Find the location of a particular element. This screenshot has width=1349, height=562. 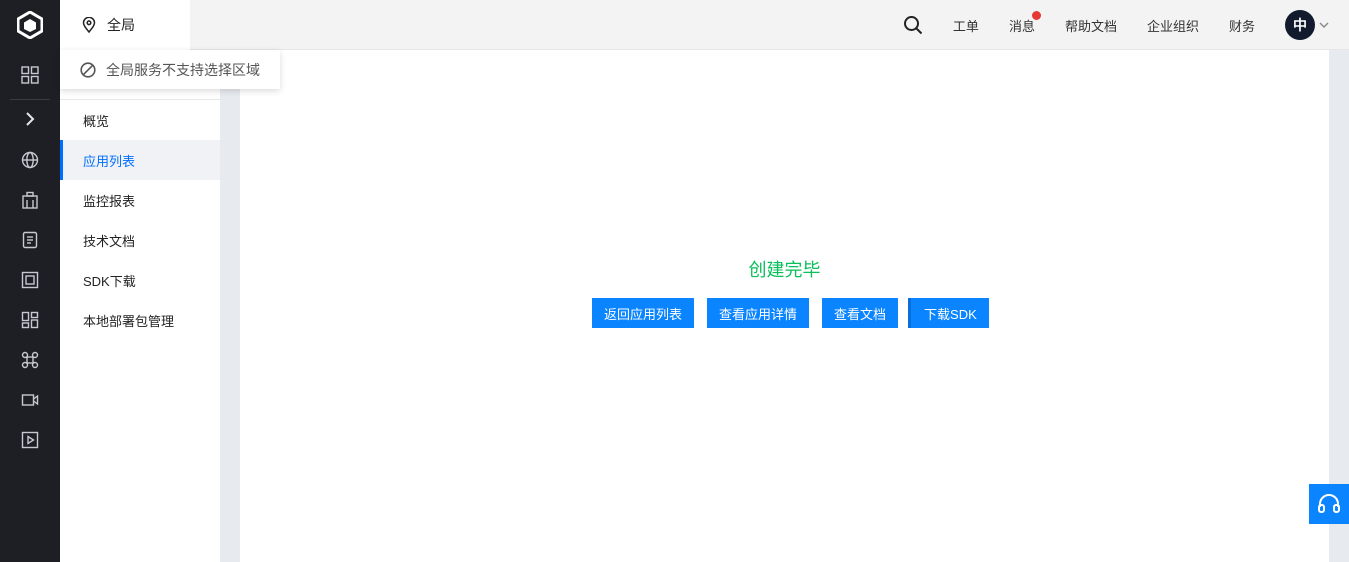

back-to-app-list-button: 返回应用列表 is located at coordinates (643, 313).